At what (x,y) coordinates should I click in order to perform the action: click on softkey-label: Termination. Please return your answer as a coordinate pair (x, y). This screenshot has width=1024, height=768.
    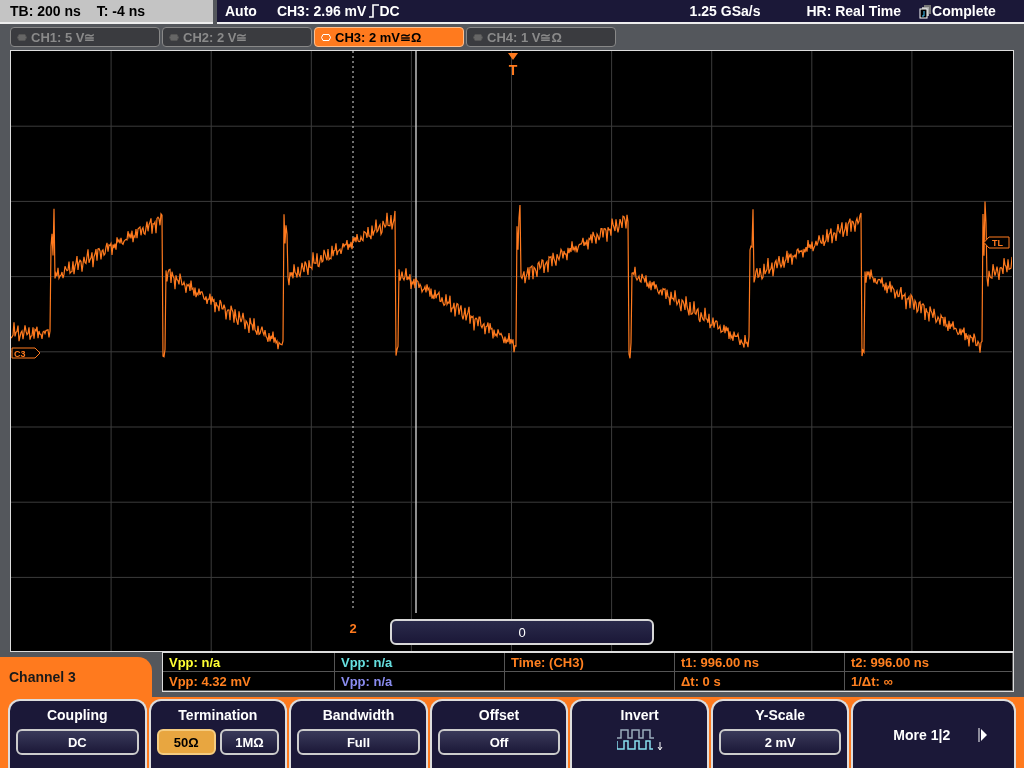
    Looking at the image, I should click on (218, 715).